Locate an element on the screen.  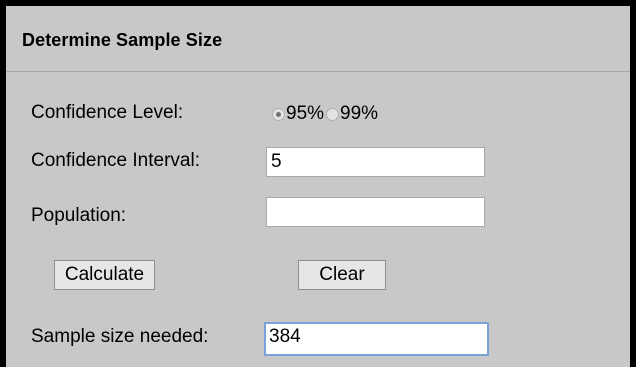
clear-button: Clear is located at coordinates (342, 275).